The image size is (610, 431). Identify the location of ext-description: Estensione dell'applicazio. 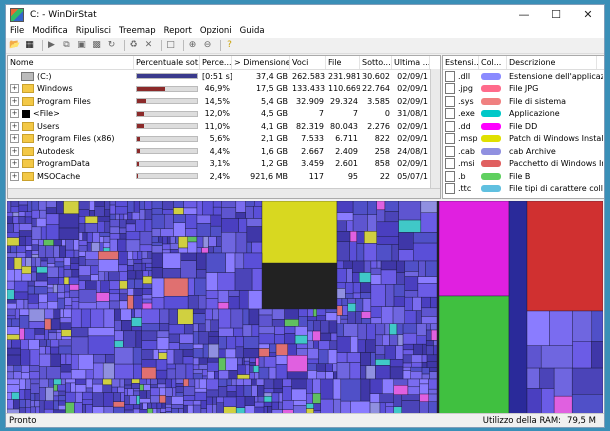
(556, 76).